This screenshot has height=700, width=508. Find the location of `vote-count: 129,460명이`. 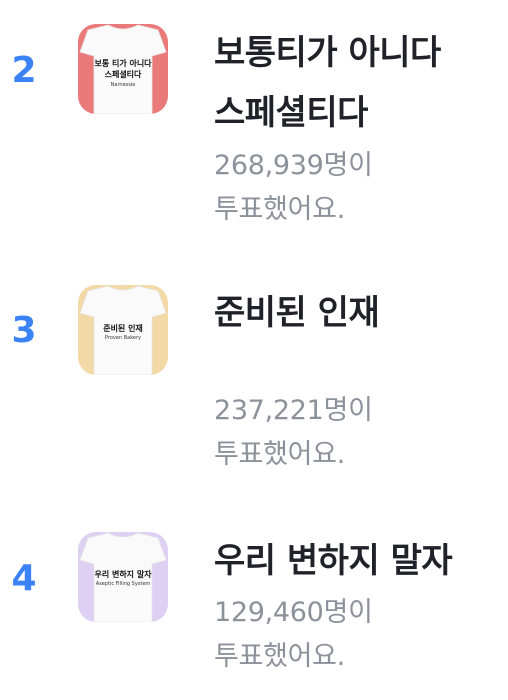

vote-count: 129,460명이 is located at coordinates (293, 612).